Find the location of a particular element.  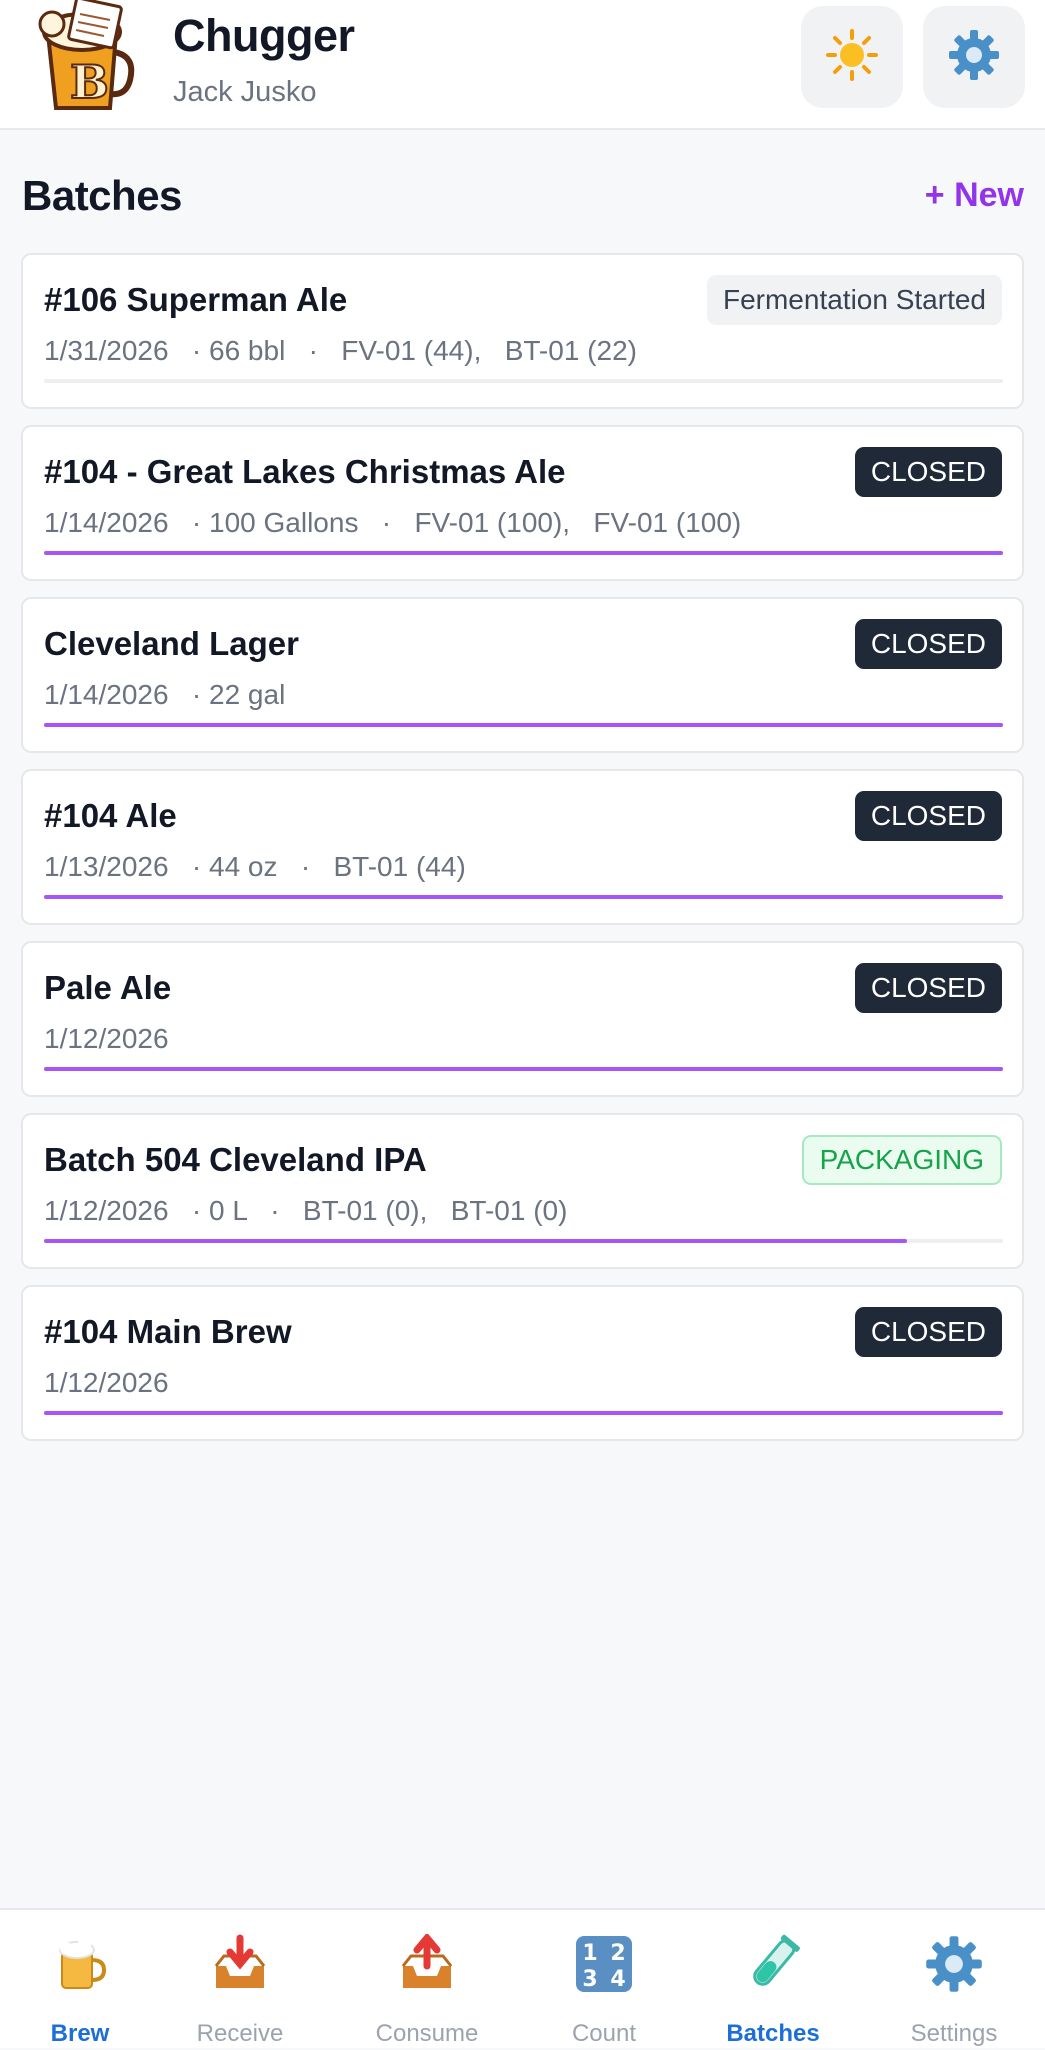

sun-icon is located at coordinates (852, 57).